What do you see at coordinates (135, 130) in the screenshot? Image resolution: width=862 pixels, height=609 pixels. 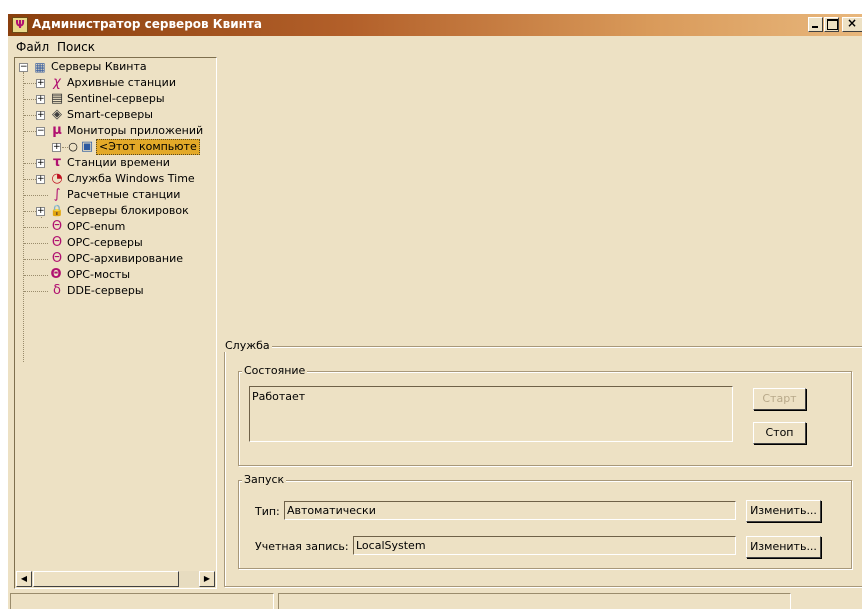 I see `tree-label: Мониторы приложений` at bounding box center [135, 130].